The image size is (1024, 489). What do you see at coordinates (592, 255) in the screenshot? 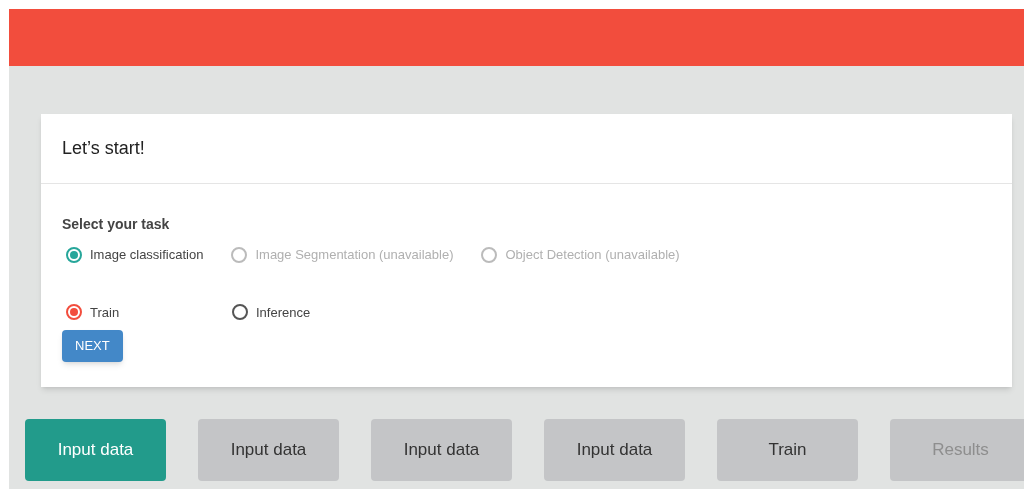
I see `option-label: Object Detection (unavailable)` at bounding box center [592, 255].